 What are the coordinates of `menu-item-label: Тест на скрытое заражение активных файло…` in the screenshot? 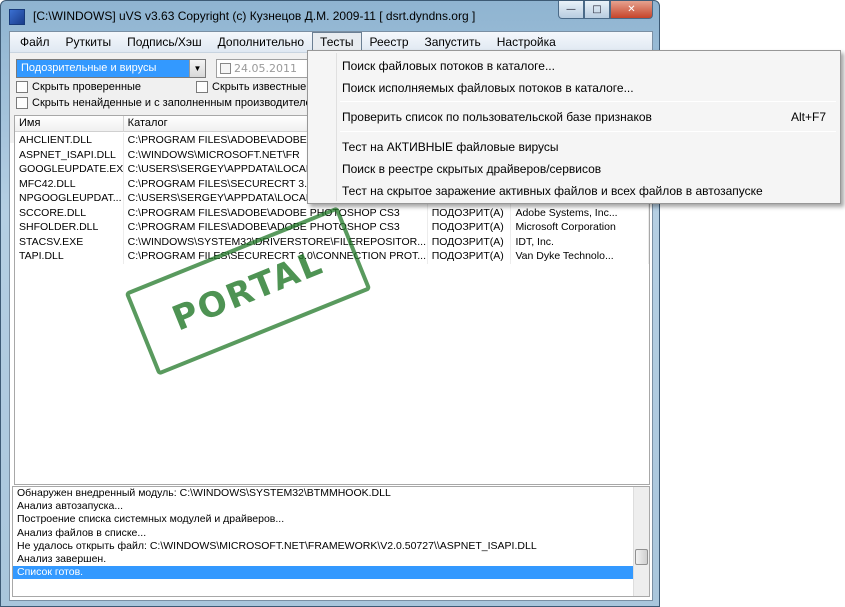 It's located at (552, 191).